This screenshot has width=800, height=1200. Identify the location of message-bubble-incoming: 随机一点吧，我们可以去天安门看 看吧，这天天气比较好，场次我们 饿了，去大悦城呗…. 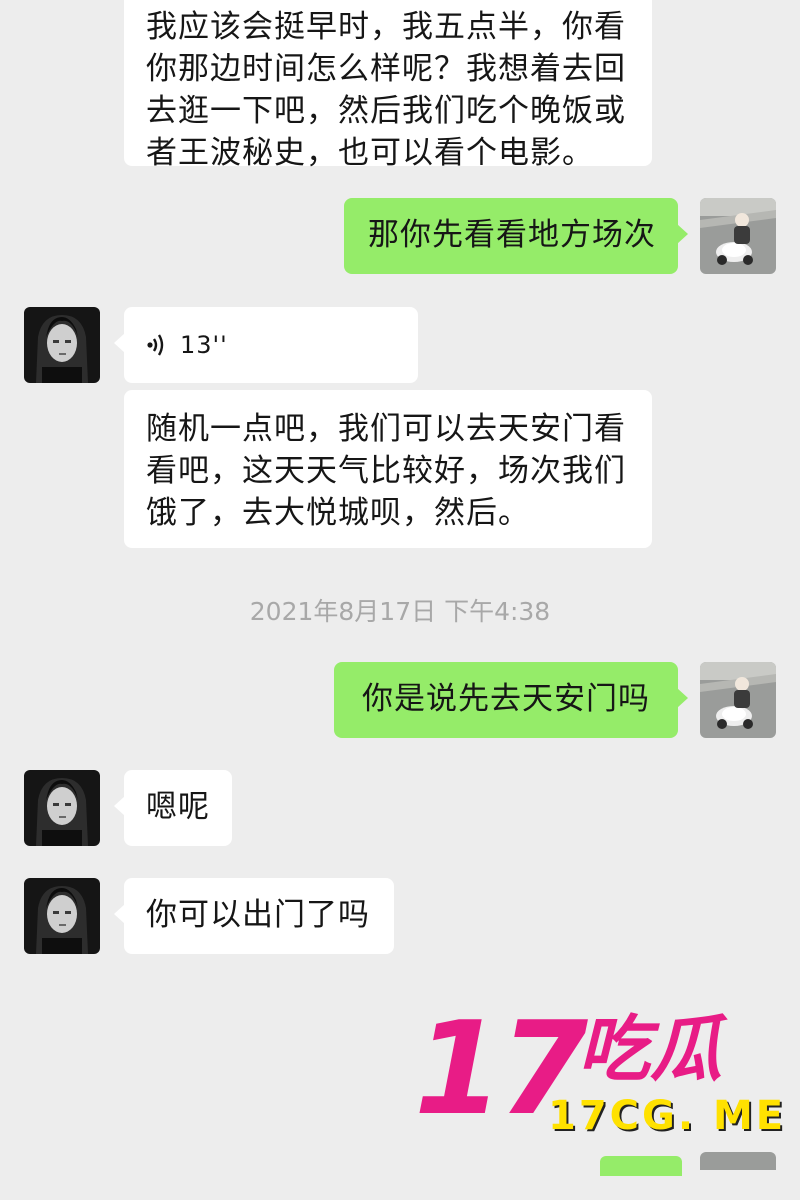
(388, 469).